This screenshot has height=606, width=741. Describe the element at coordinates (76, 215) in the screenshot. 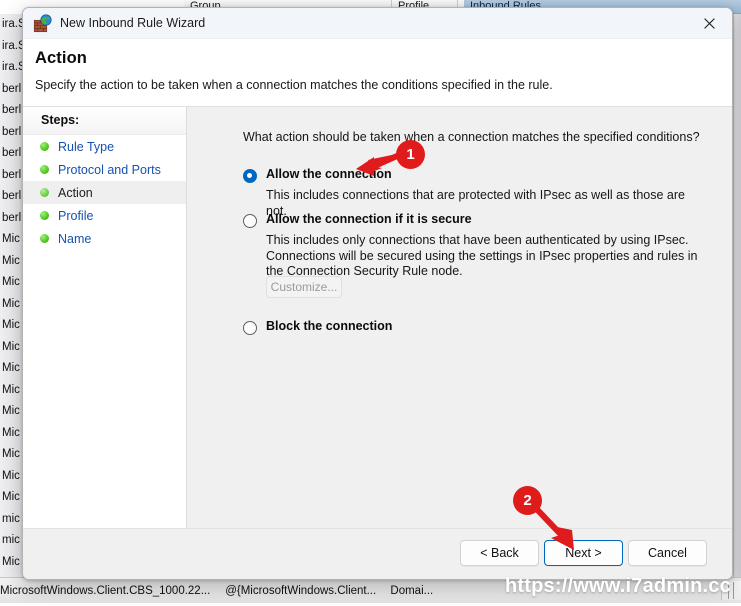

I see `sidebar-item-label: Profile` at that location.